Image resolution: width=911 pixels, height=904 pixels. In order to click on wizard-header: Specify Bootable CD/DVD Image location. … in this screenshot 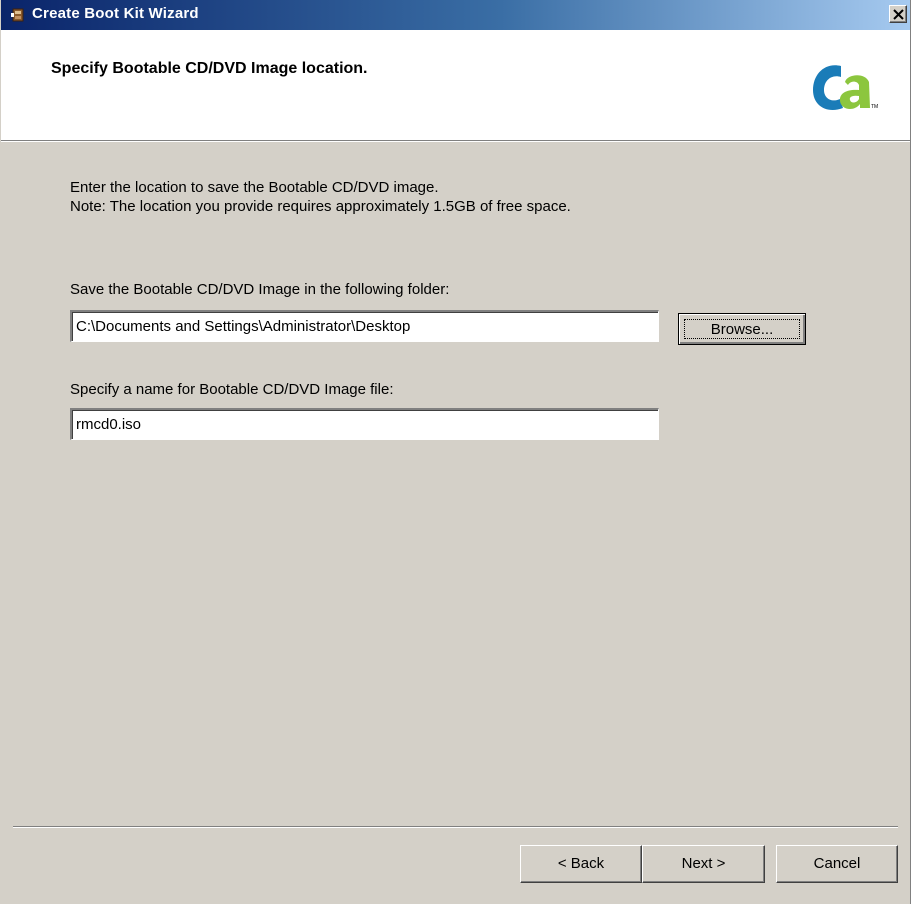, I will do `click(455, 85)`.